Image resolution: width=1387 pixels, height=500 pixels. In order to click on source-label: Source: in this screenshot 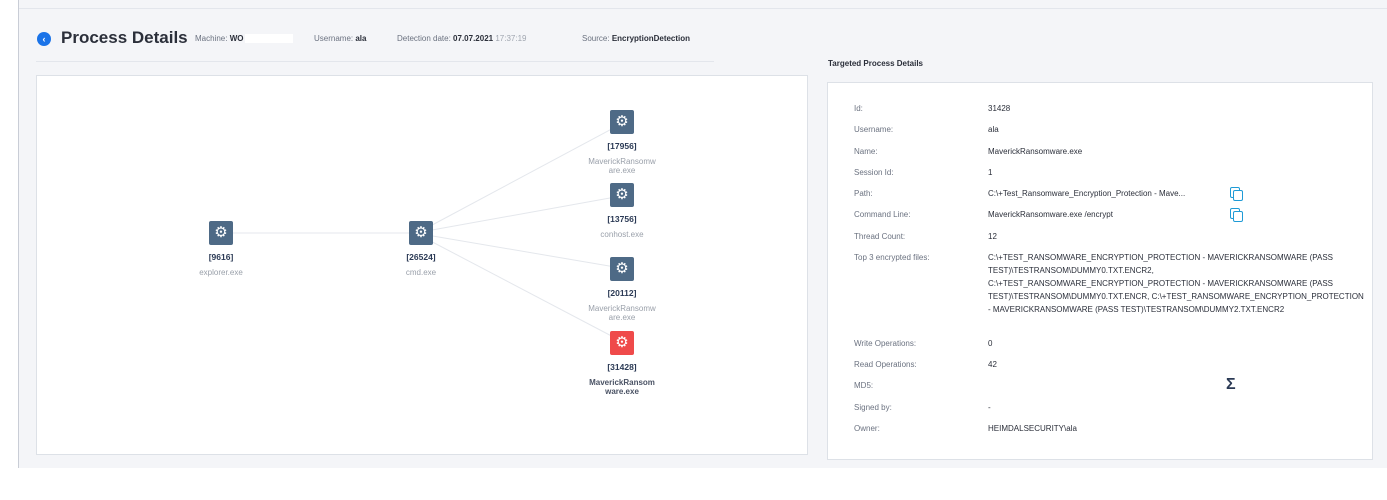, I will do `click(596, 38)`.